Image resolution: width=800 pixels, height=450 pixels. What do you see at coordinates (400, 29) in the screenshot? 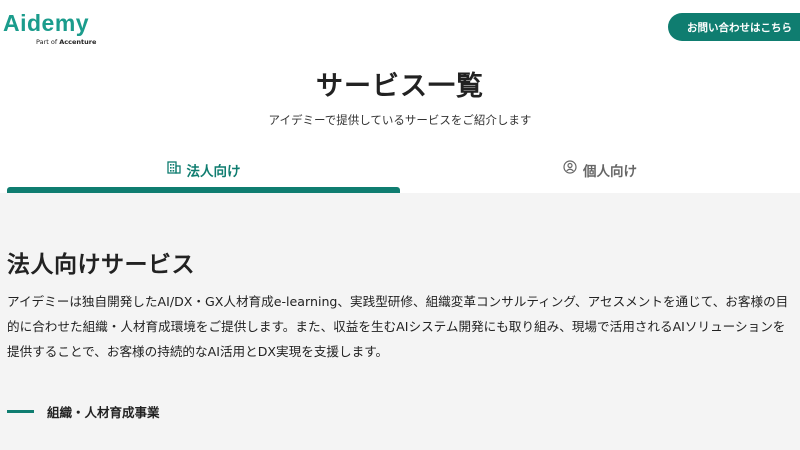
I see `site-header: Aidemy Part of Accenture お問い合わせはこちら` at bounding box center [400, 29].